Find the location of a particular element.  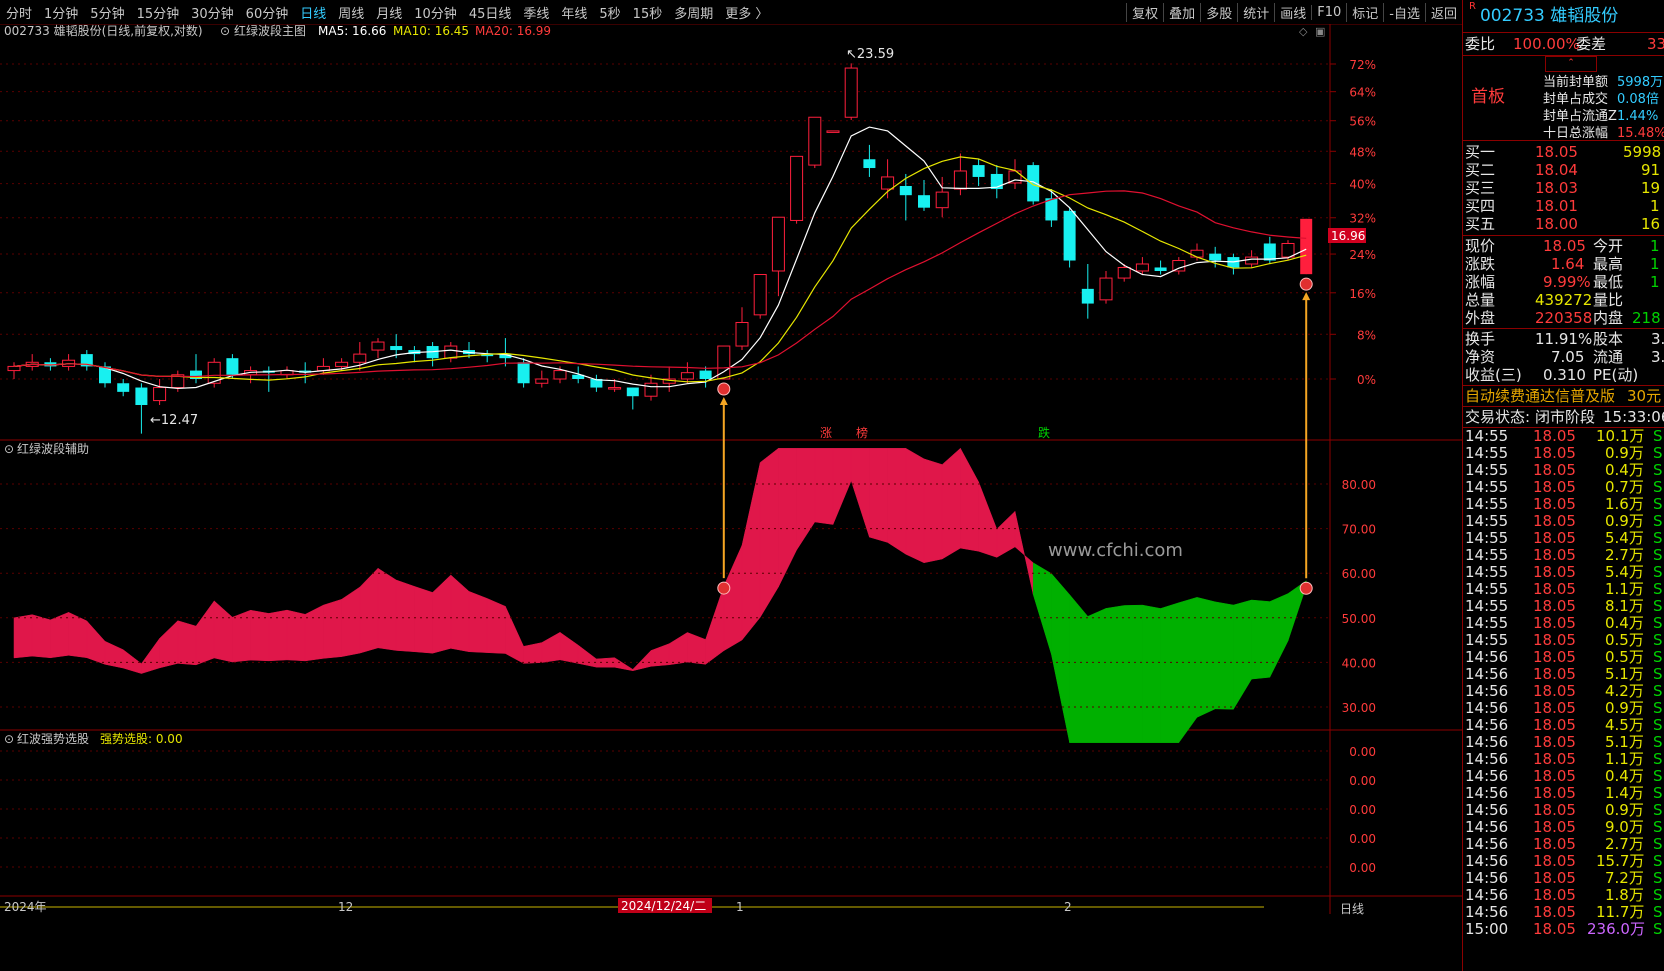

weicha-label: 委差 is located at coordinates (1591, 44).